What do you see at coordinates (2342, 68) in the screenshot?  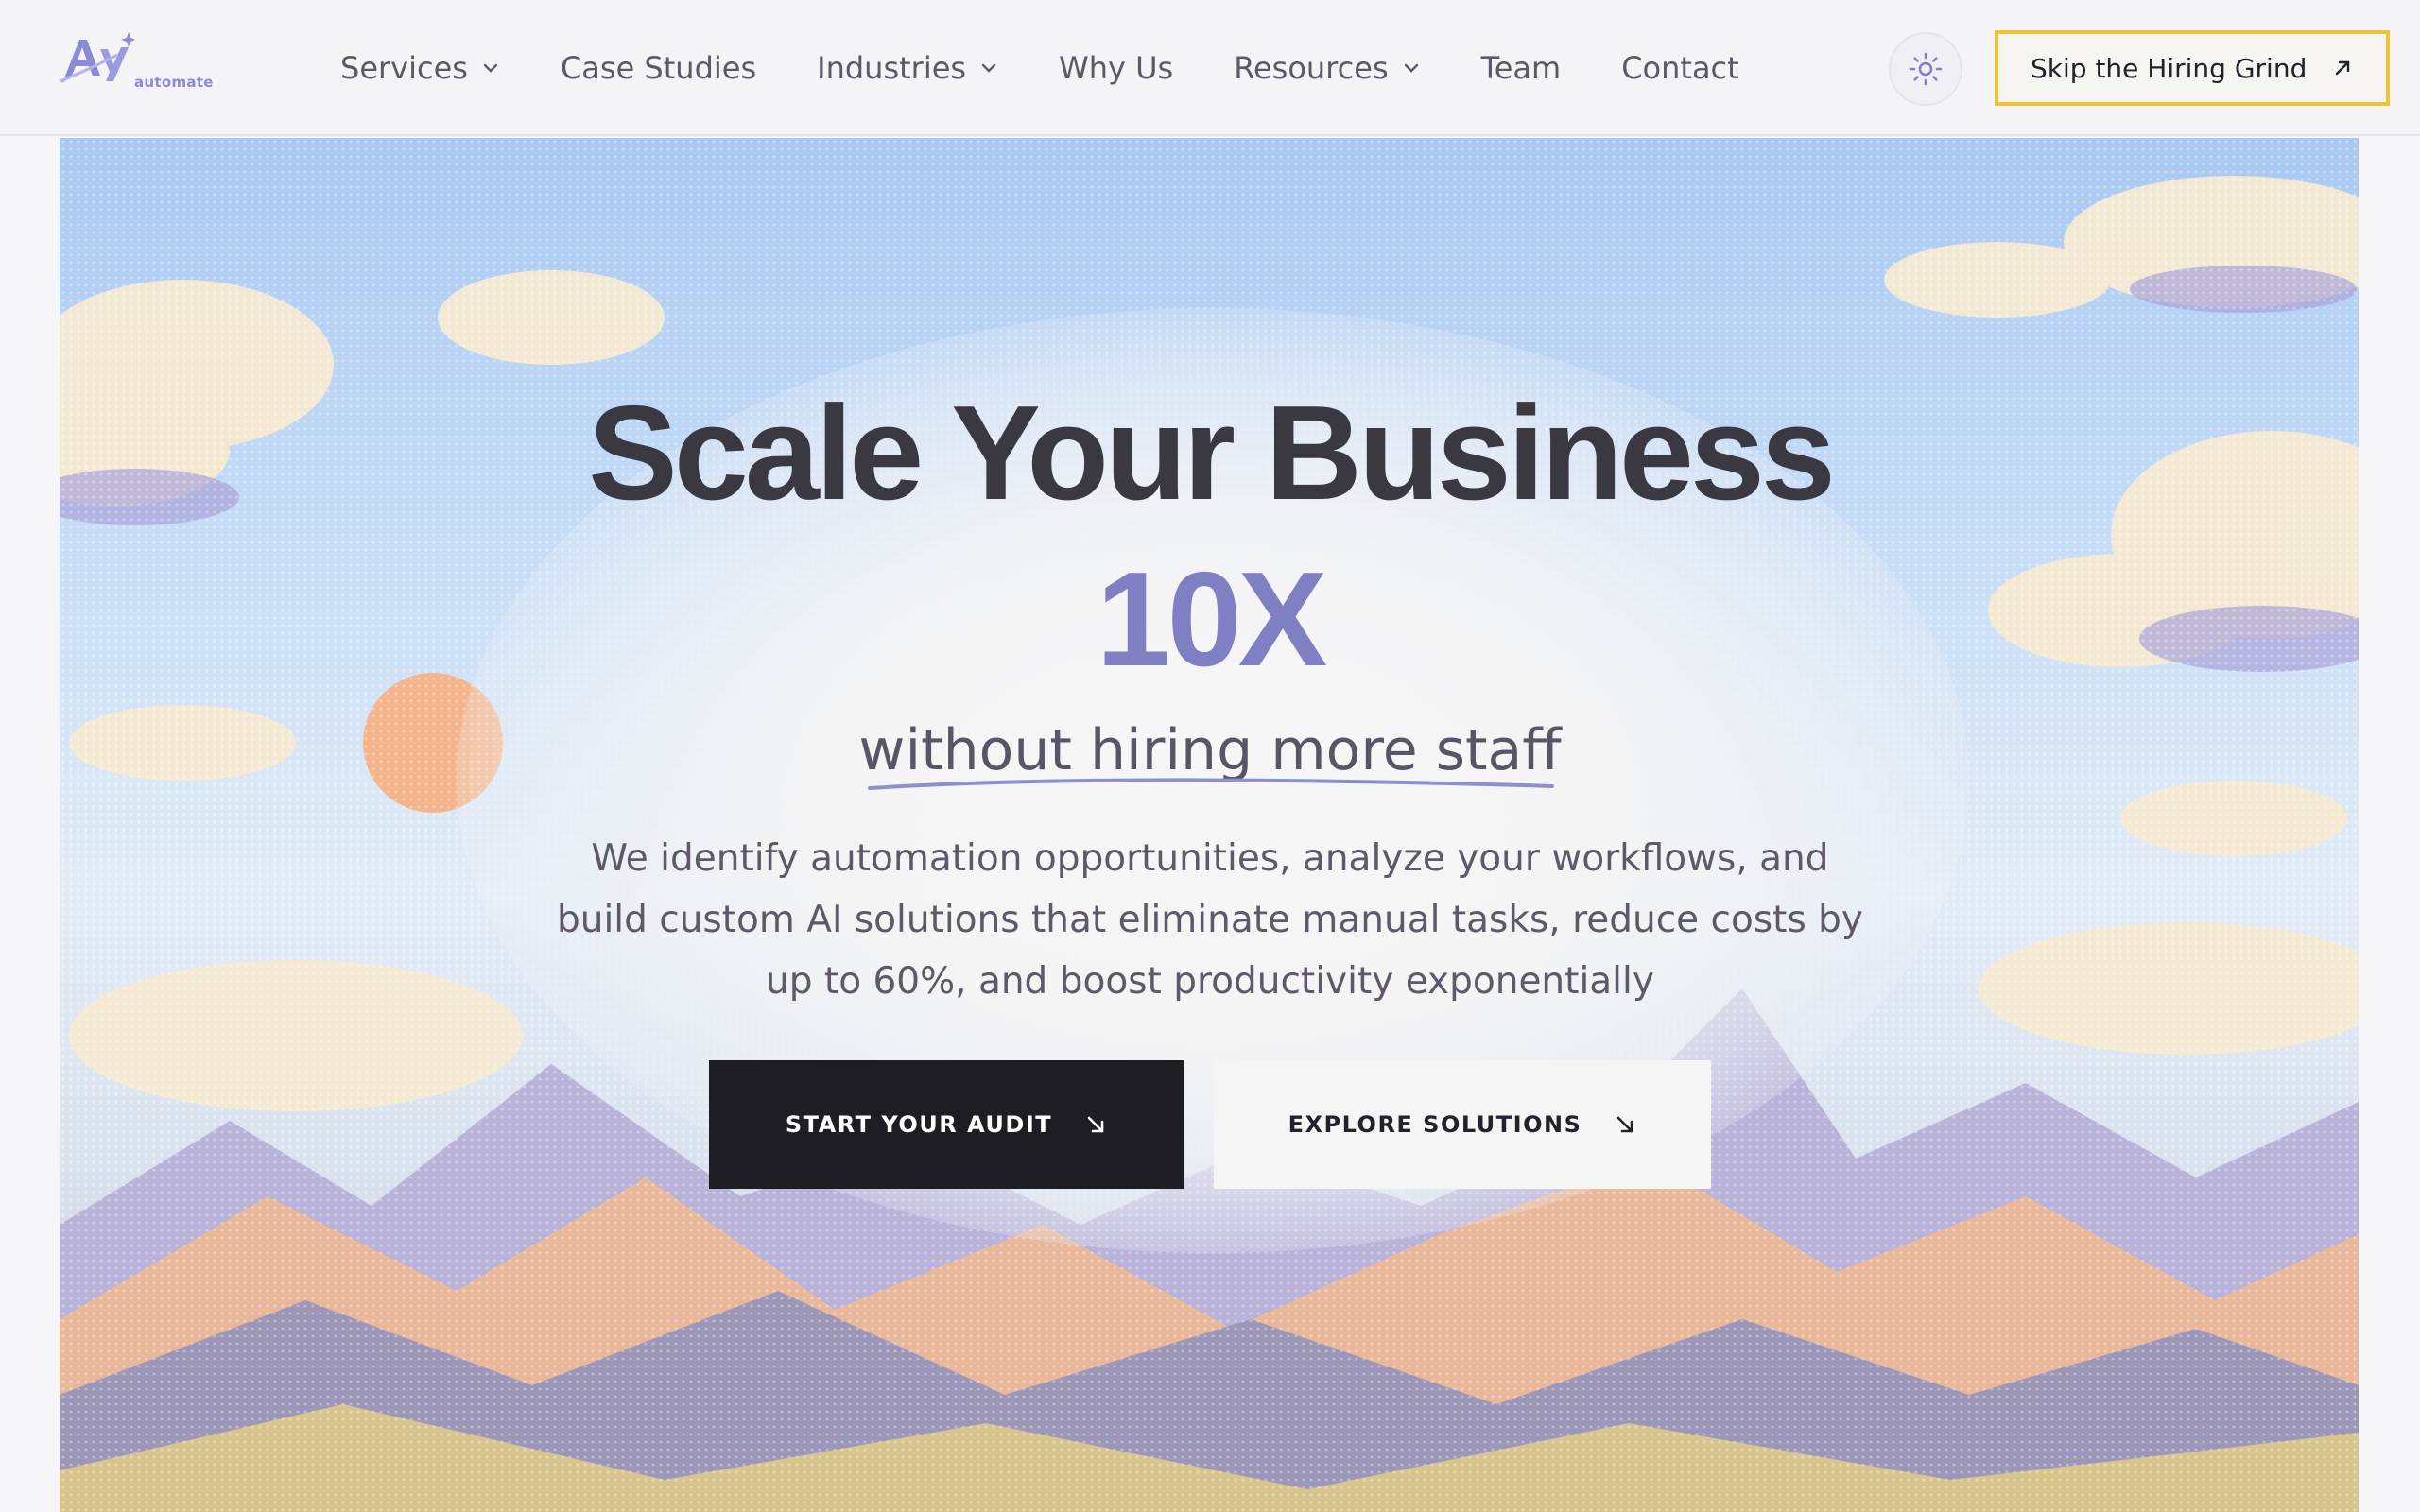 I see `arrow-up-right-icon` at bounding box center [2342, 68].